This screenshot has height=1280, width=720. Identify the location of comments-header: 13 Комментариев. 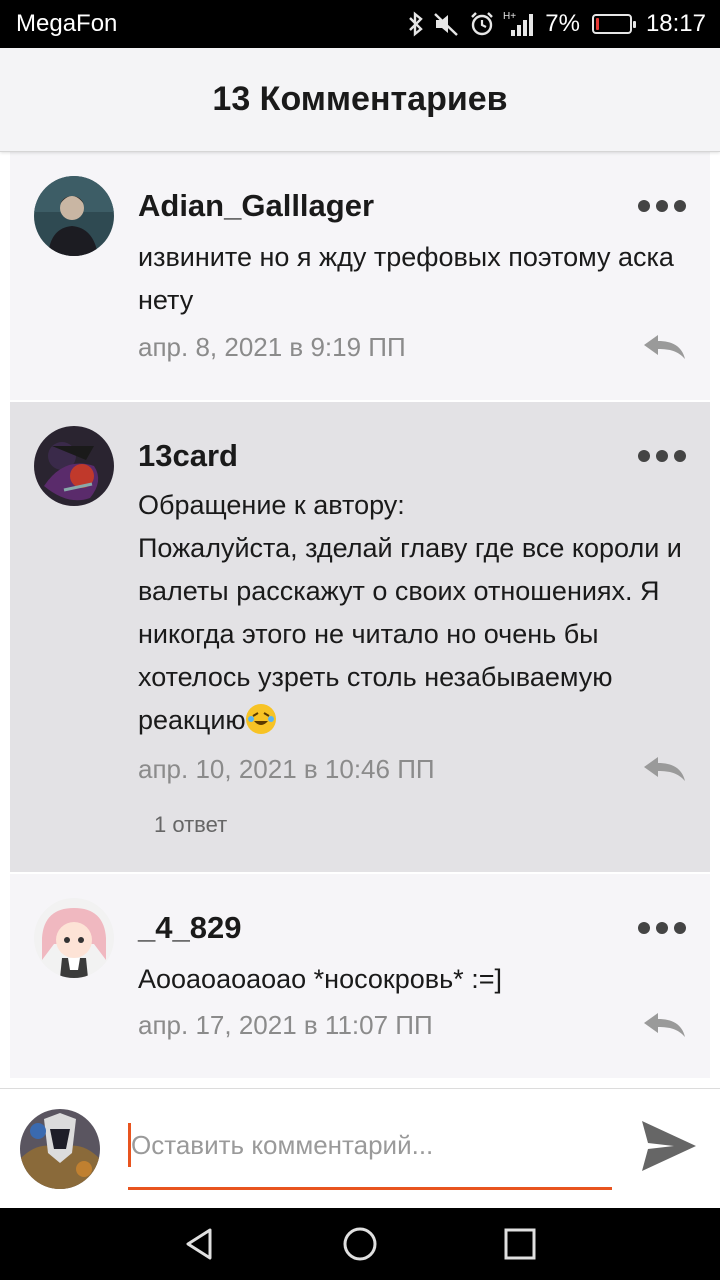
(360, 100).